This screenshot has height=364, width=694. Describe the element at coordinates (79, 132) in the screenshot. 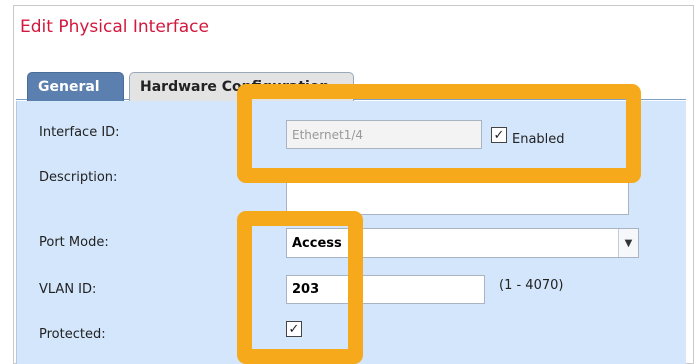

I see `interface-id-label: Interface ID:` at that location.